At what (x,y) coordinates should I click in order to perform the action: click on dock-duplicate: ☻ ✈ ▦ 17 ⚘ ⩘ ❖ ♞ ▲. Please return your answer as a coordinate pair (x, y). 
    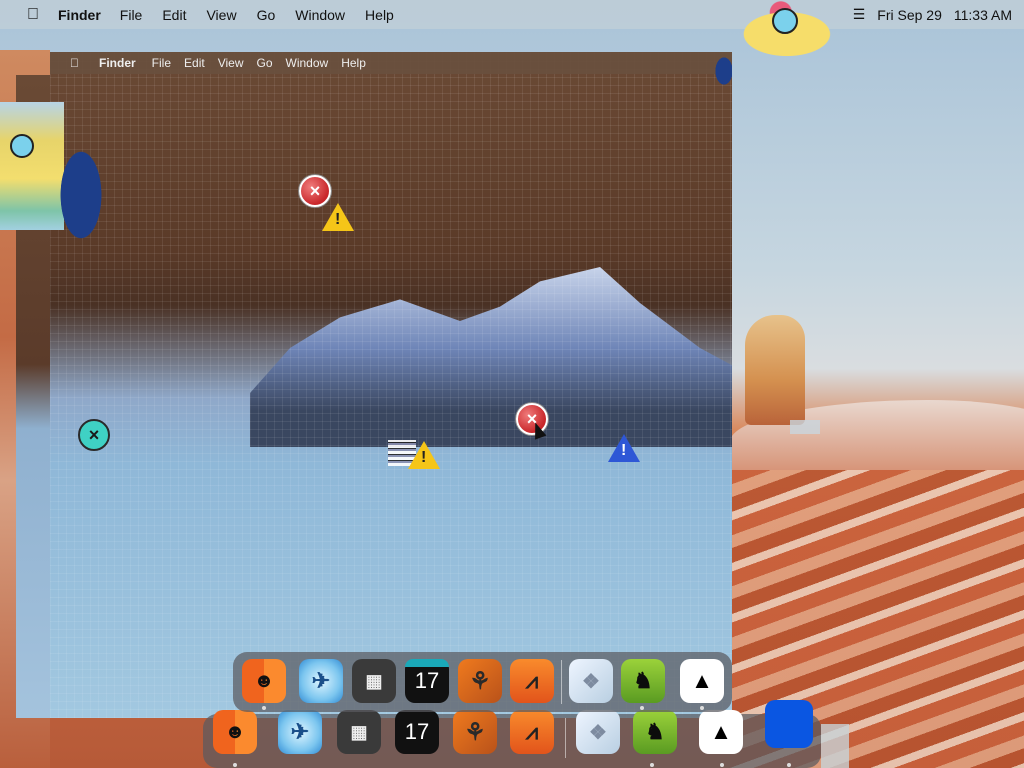
    Looking at the image, I should click on (512, 734).